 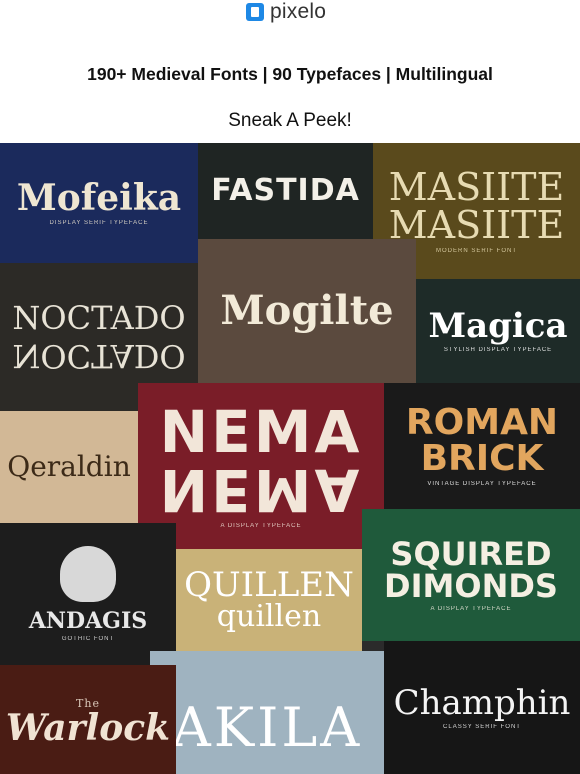 I want to click on tile-tag: Display Serif Typeface, so click(x=99, y=223).